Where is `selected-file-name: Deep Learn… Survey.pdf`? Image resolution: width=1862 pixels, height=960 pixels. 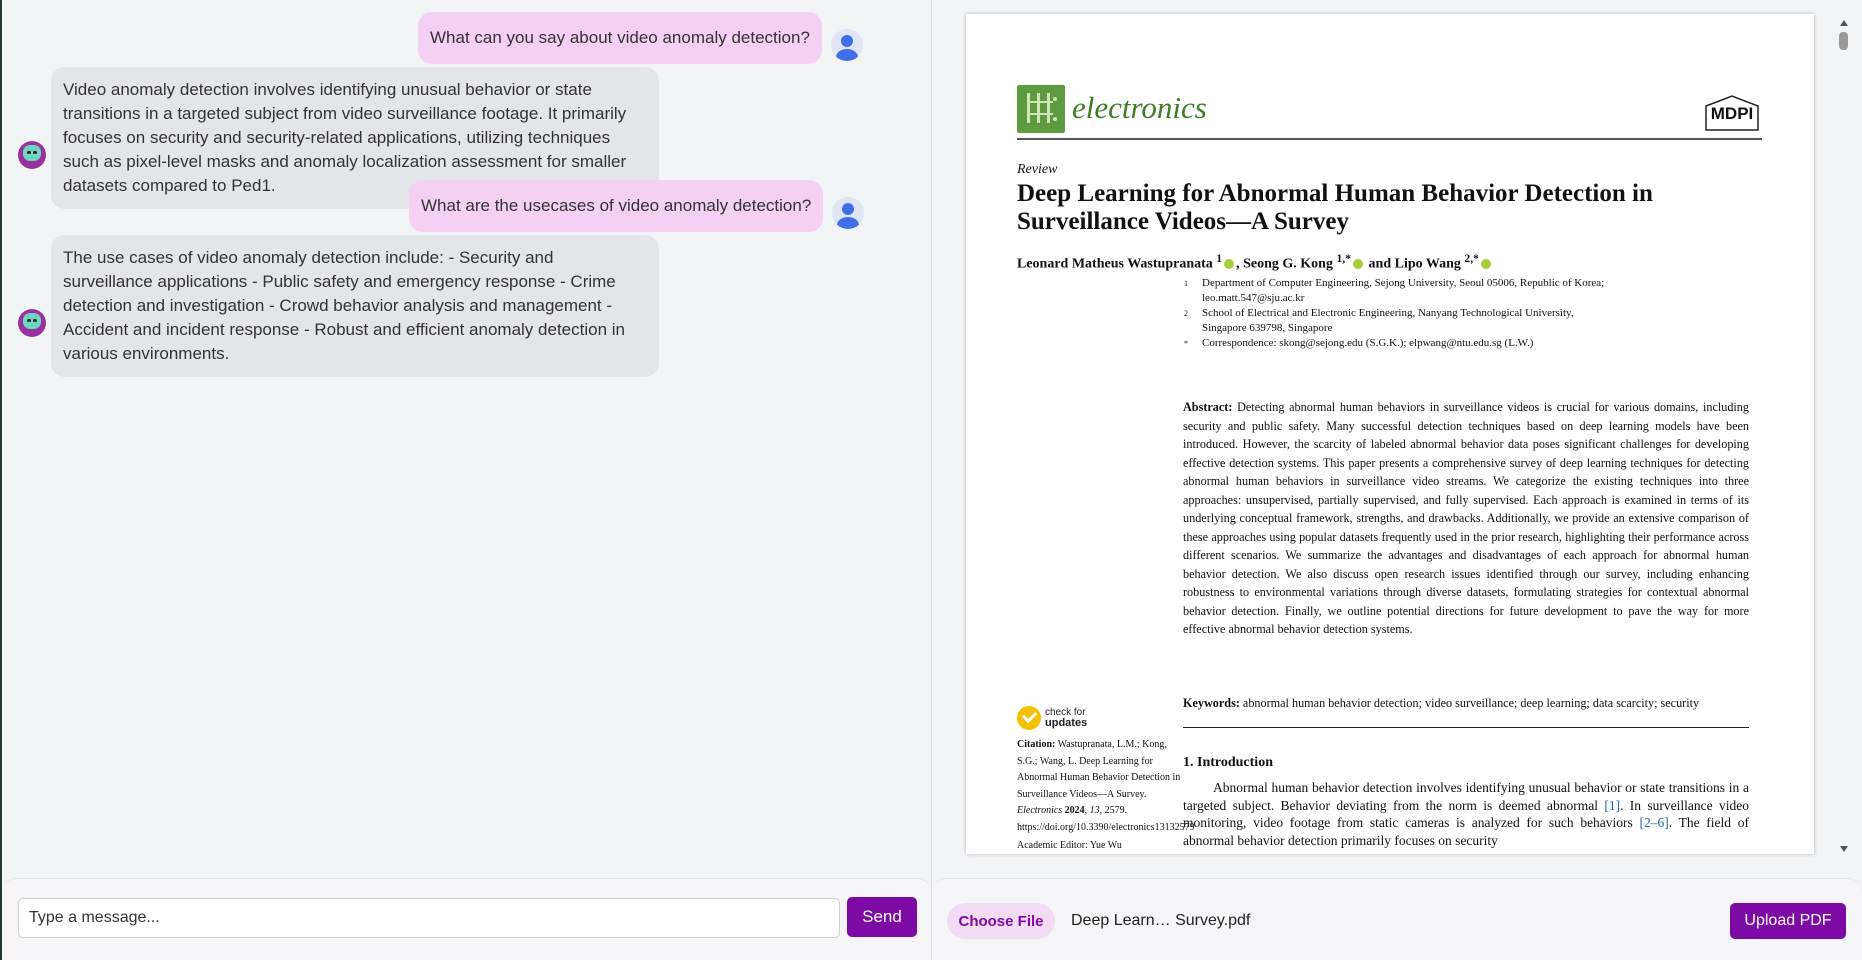 selected-file-name: Deep Learn… Survey.pdf is located at coordinates (1161, 920).